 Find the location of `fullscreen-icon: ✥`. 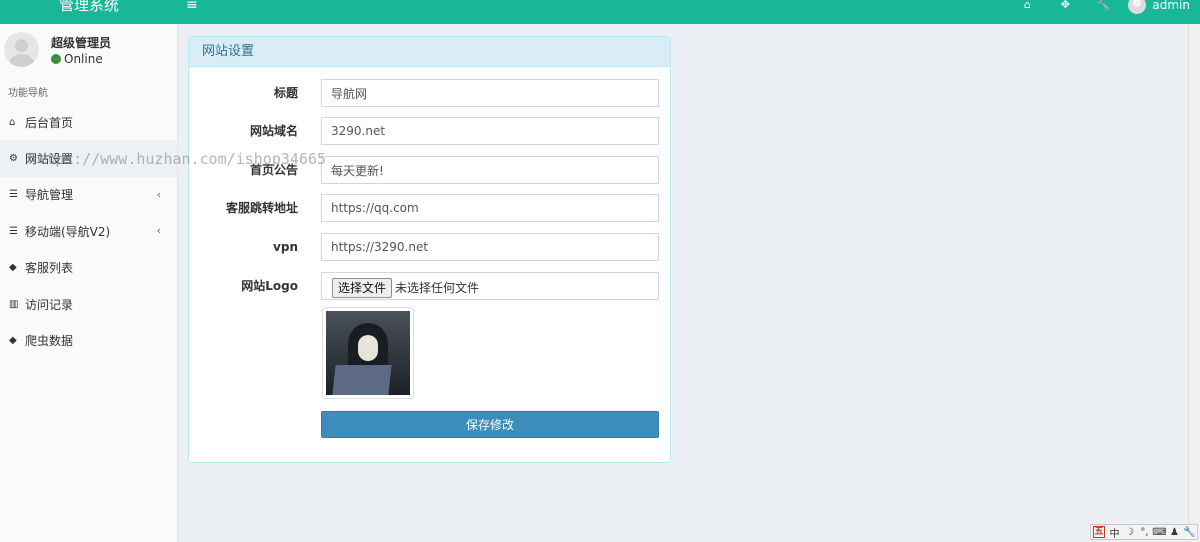

fullscreen-icon: ✥ is located at coordinates (1065, 5).